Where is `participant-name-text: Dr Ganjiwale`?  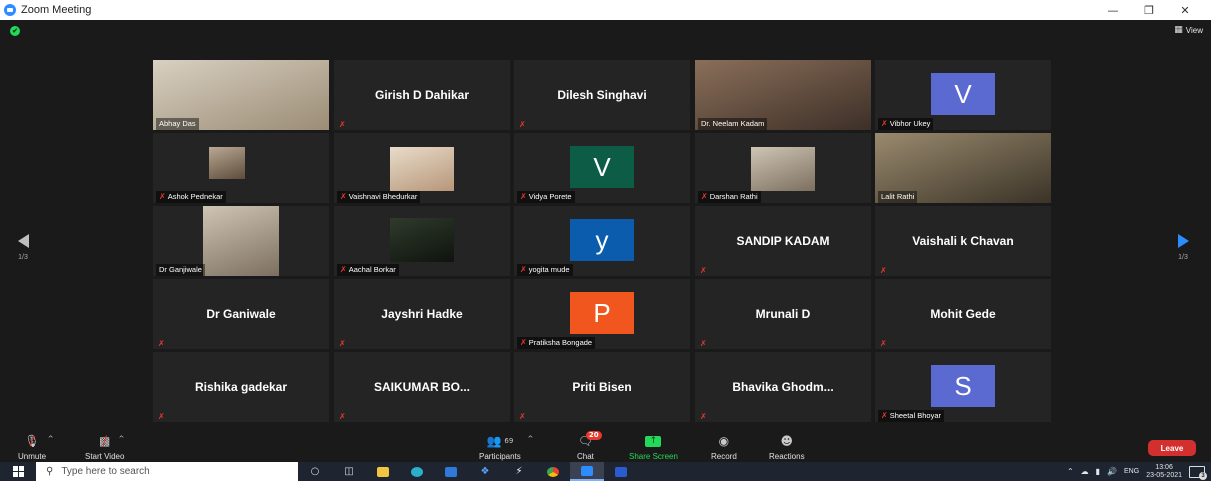
participant-name-text: Dr Ganjiwale is located at coordinates (180, 269).